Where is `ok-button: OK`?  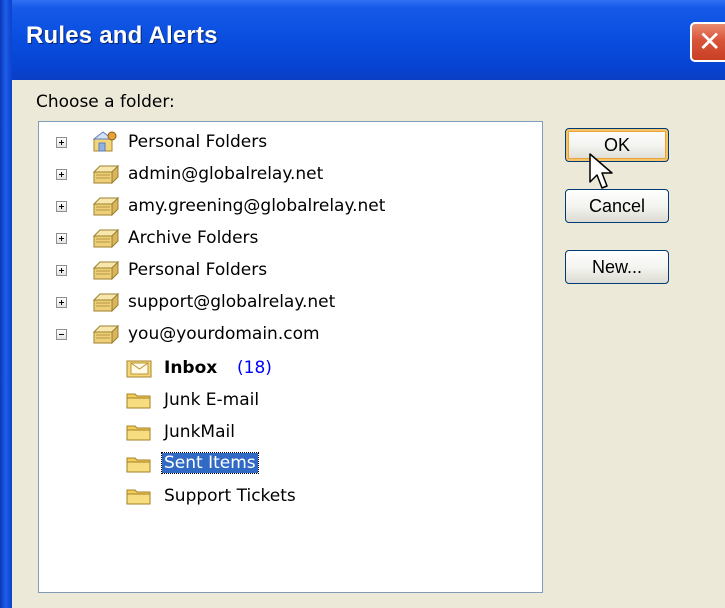
ok-button: OK is located at coordinates (617, 145).